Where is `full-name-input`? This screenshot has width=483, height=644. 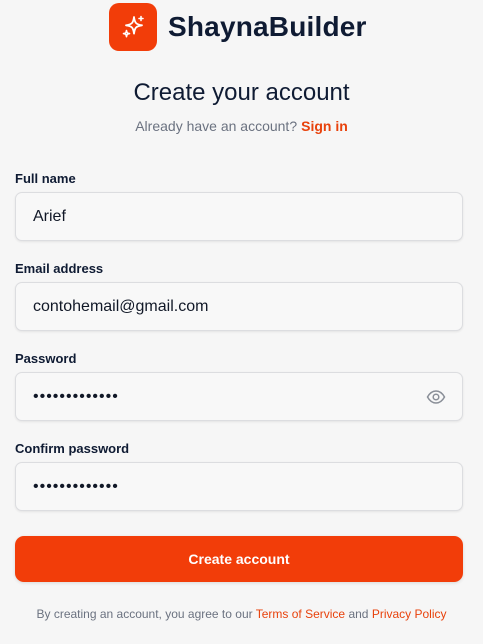
full-name-input is located at coordinates (223, 216).